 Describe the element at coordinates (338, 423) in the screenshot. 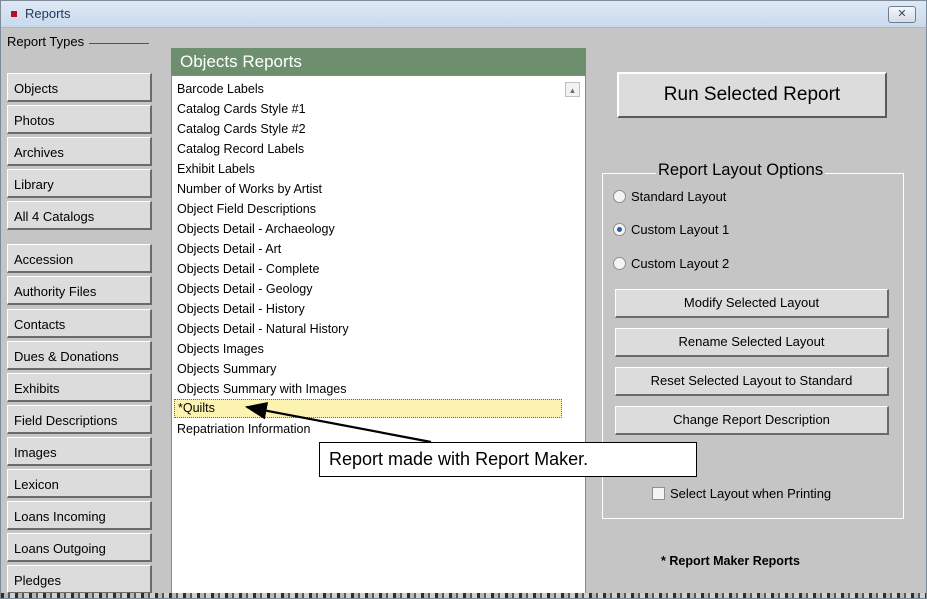

I see `callout-arrow` at that location.